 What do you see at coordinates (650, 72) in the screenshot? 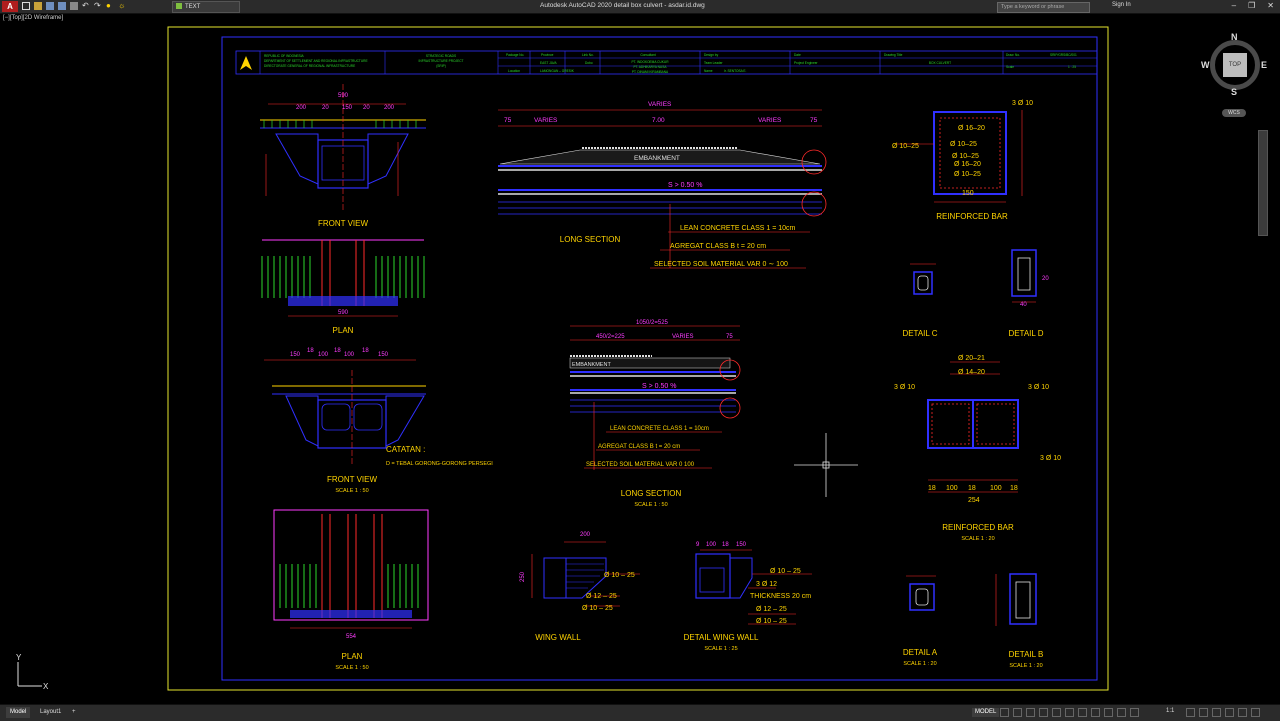
I see `tb-consultant-3: PT. DINAMI KIRAMBANA` at bounding box center [650, 72].